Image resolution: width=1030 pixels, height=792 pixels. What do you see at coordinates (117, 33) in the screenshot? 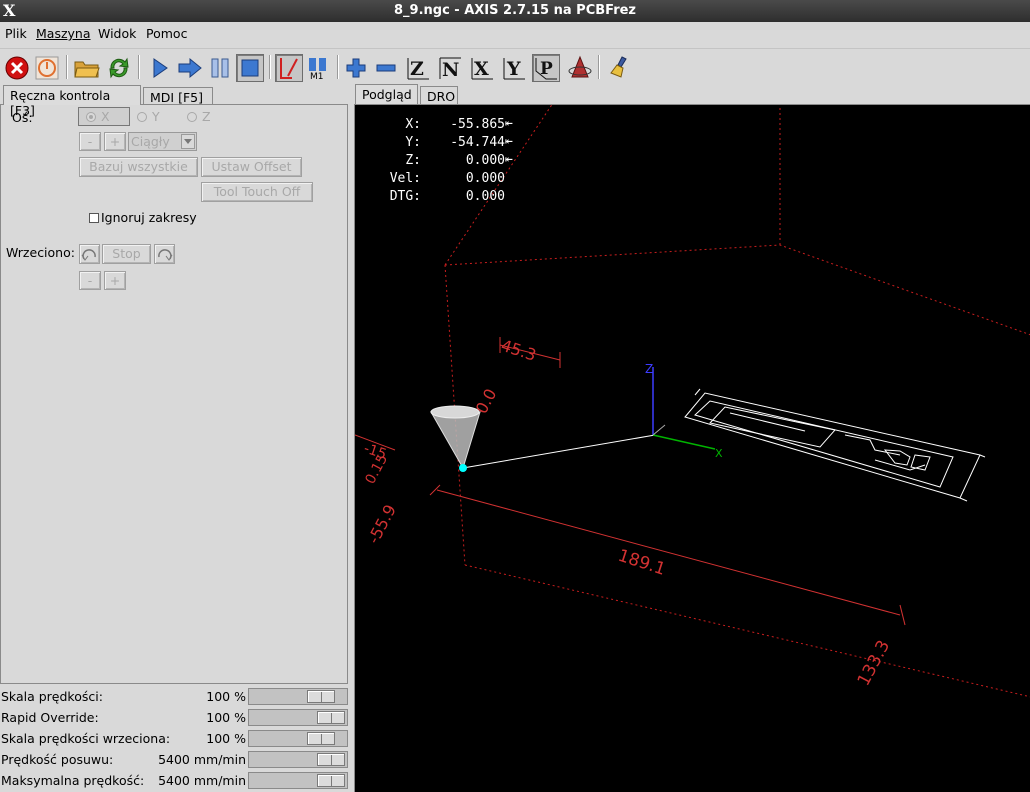
I see `menu-widok: Widok` at bounding box center [117, 33].